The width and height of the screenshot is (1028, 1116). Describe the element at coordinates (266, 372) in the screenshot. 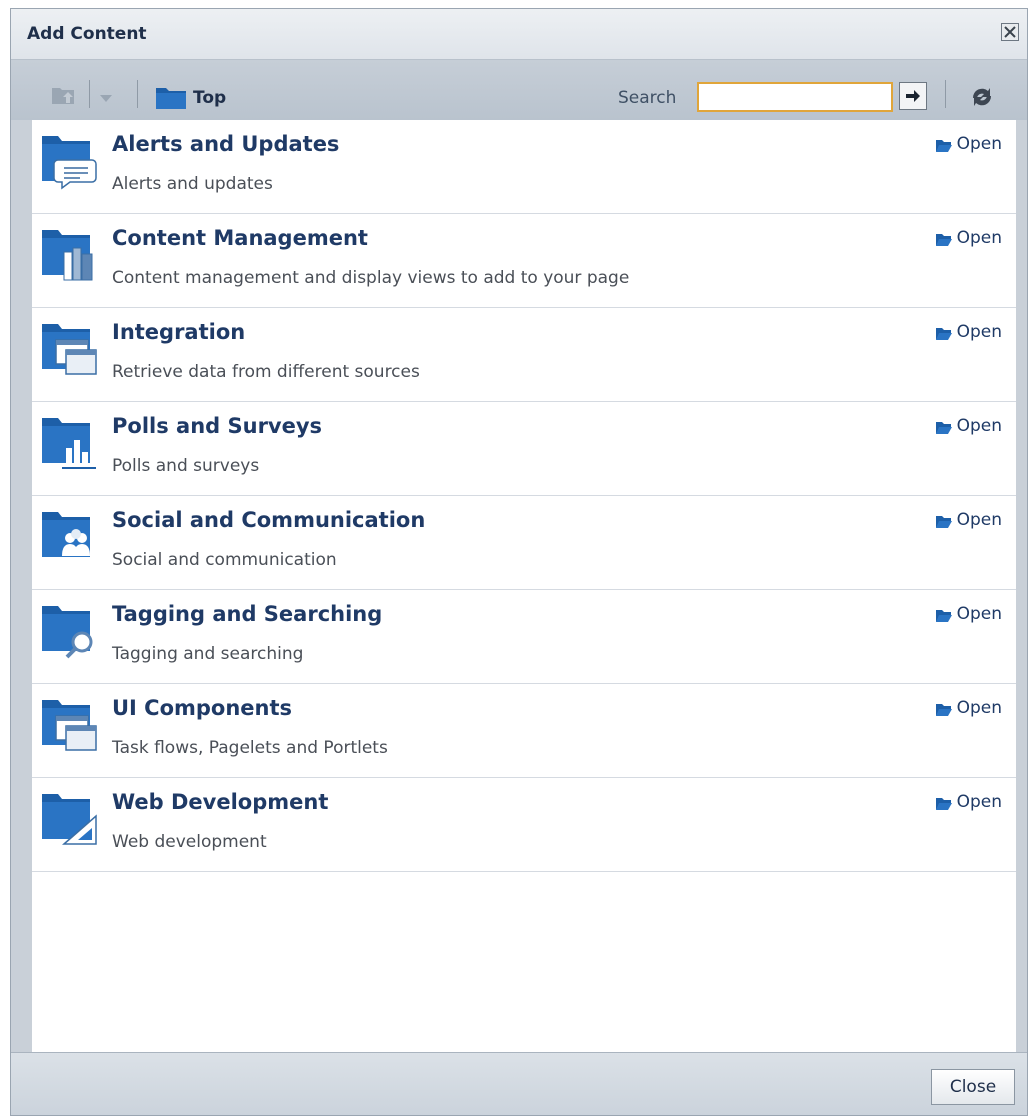

I see `item-description: Retrieve data from different sources` at that location.